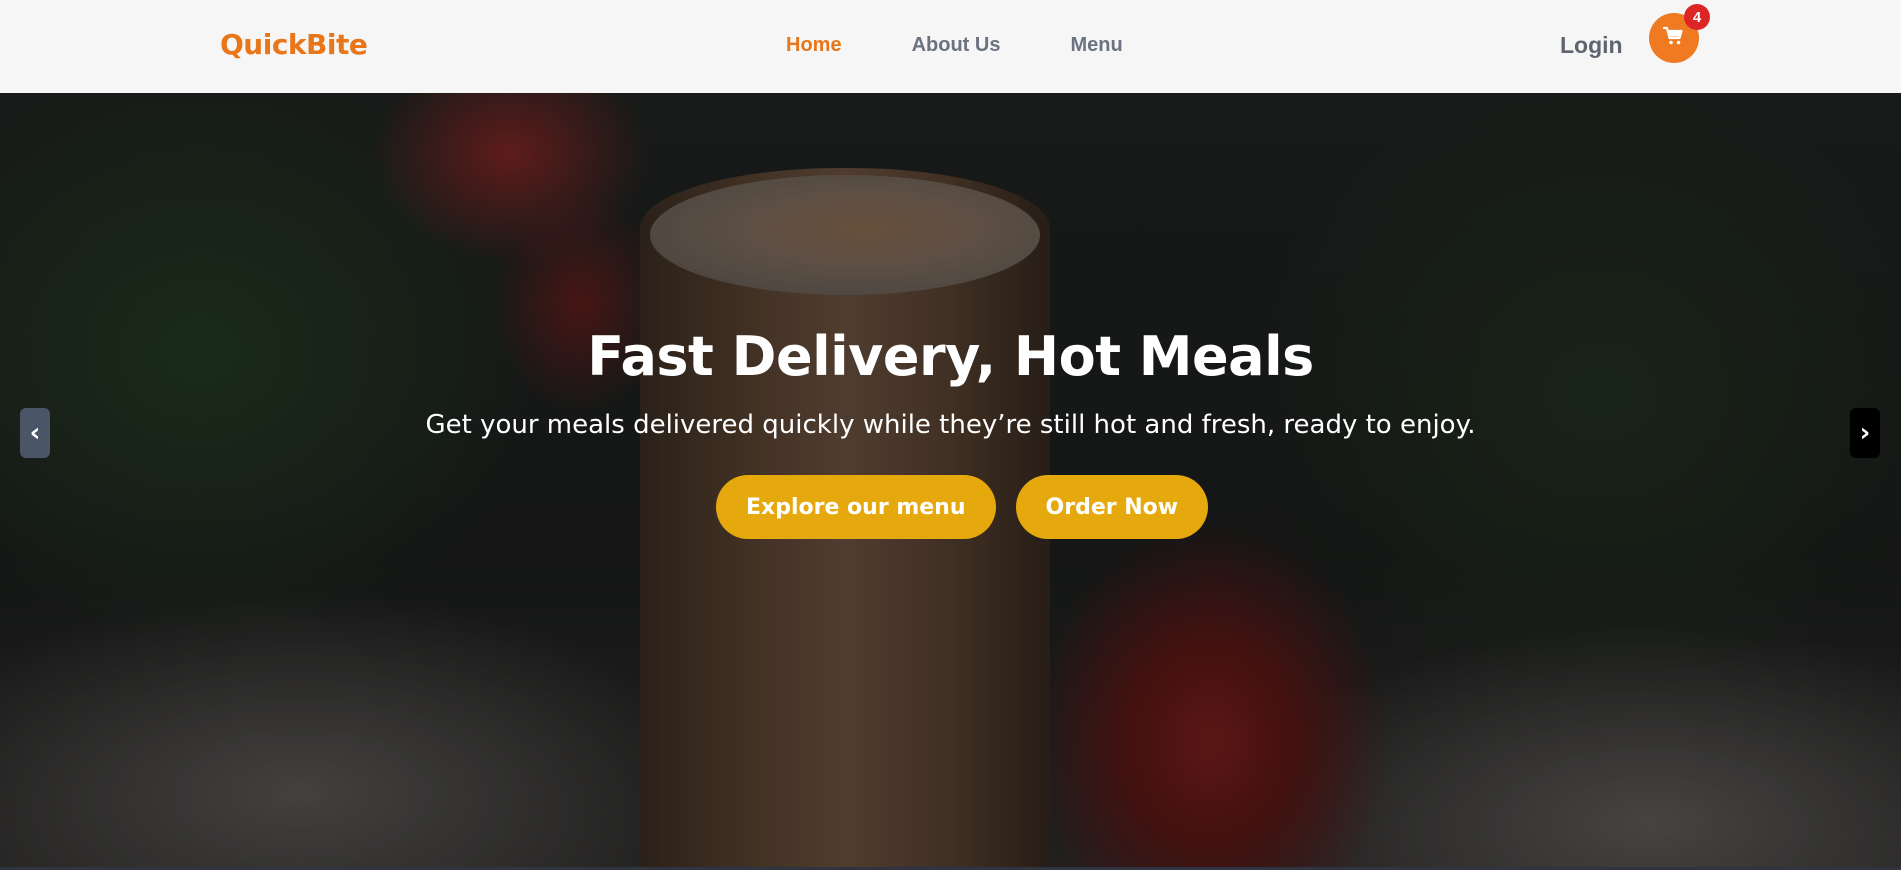 Image resolution: width=1901 pixels, height=870 pixels. I want to click on nav-link-home: Home, so click(814, 45).